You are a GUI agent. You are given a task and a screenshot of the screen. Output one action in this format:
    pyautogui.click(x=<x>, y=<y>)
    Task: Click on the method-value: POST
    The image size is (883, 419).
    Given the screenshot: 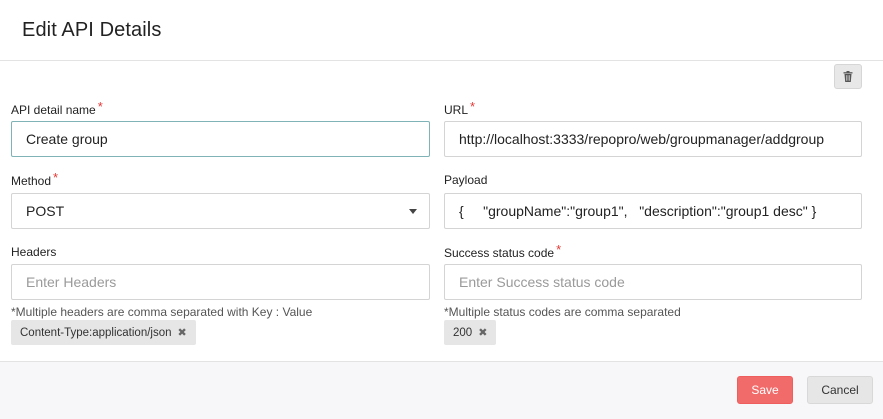 What is the action you would take?
    pyautogui.click(x=45, y=211)
    